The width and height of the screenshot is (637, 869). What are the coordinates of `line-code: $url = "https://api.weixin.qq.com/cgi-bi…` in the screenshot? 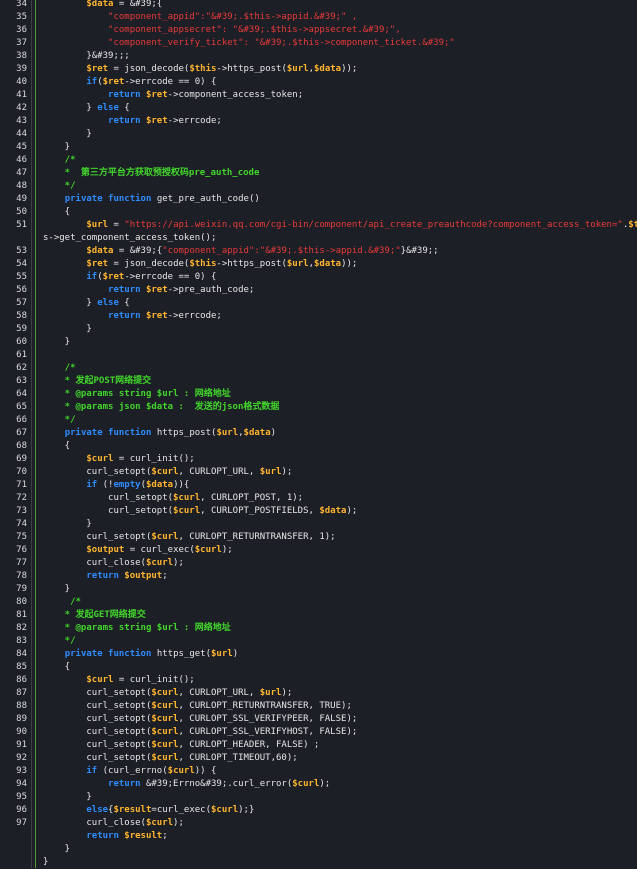 It's located at (340, 225).